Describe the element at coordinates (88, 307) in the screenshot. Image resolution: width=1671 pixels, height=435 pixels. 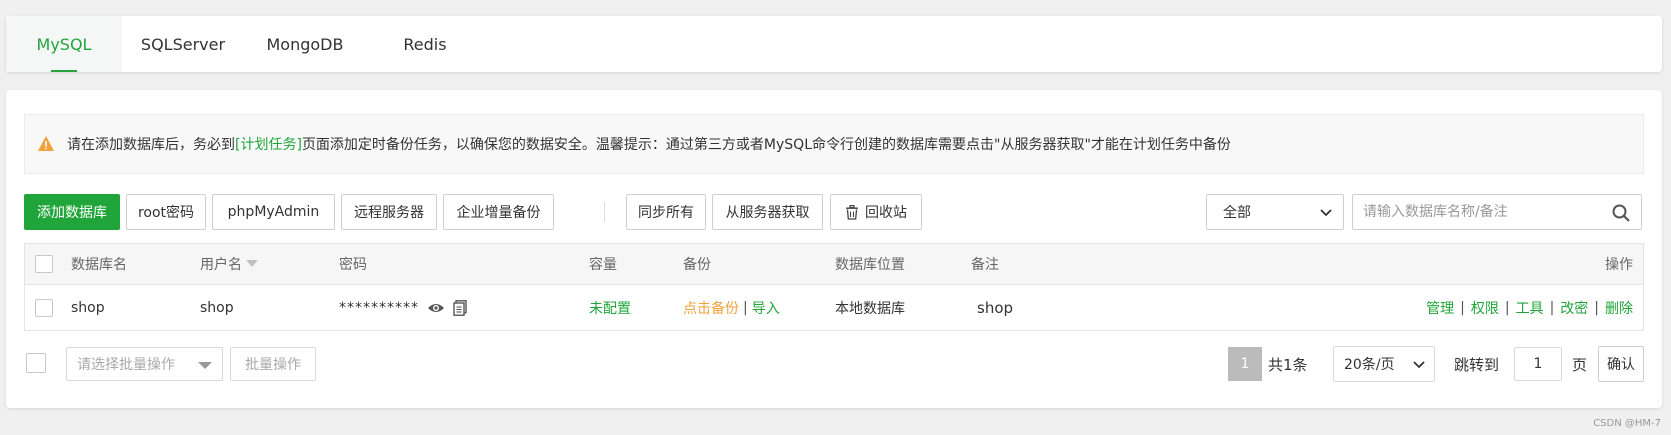
I see `db-name: shop` at that location.